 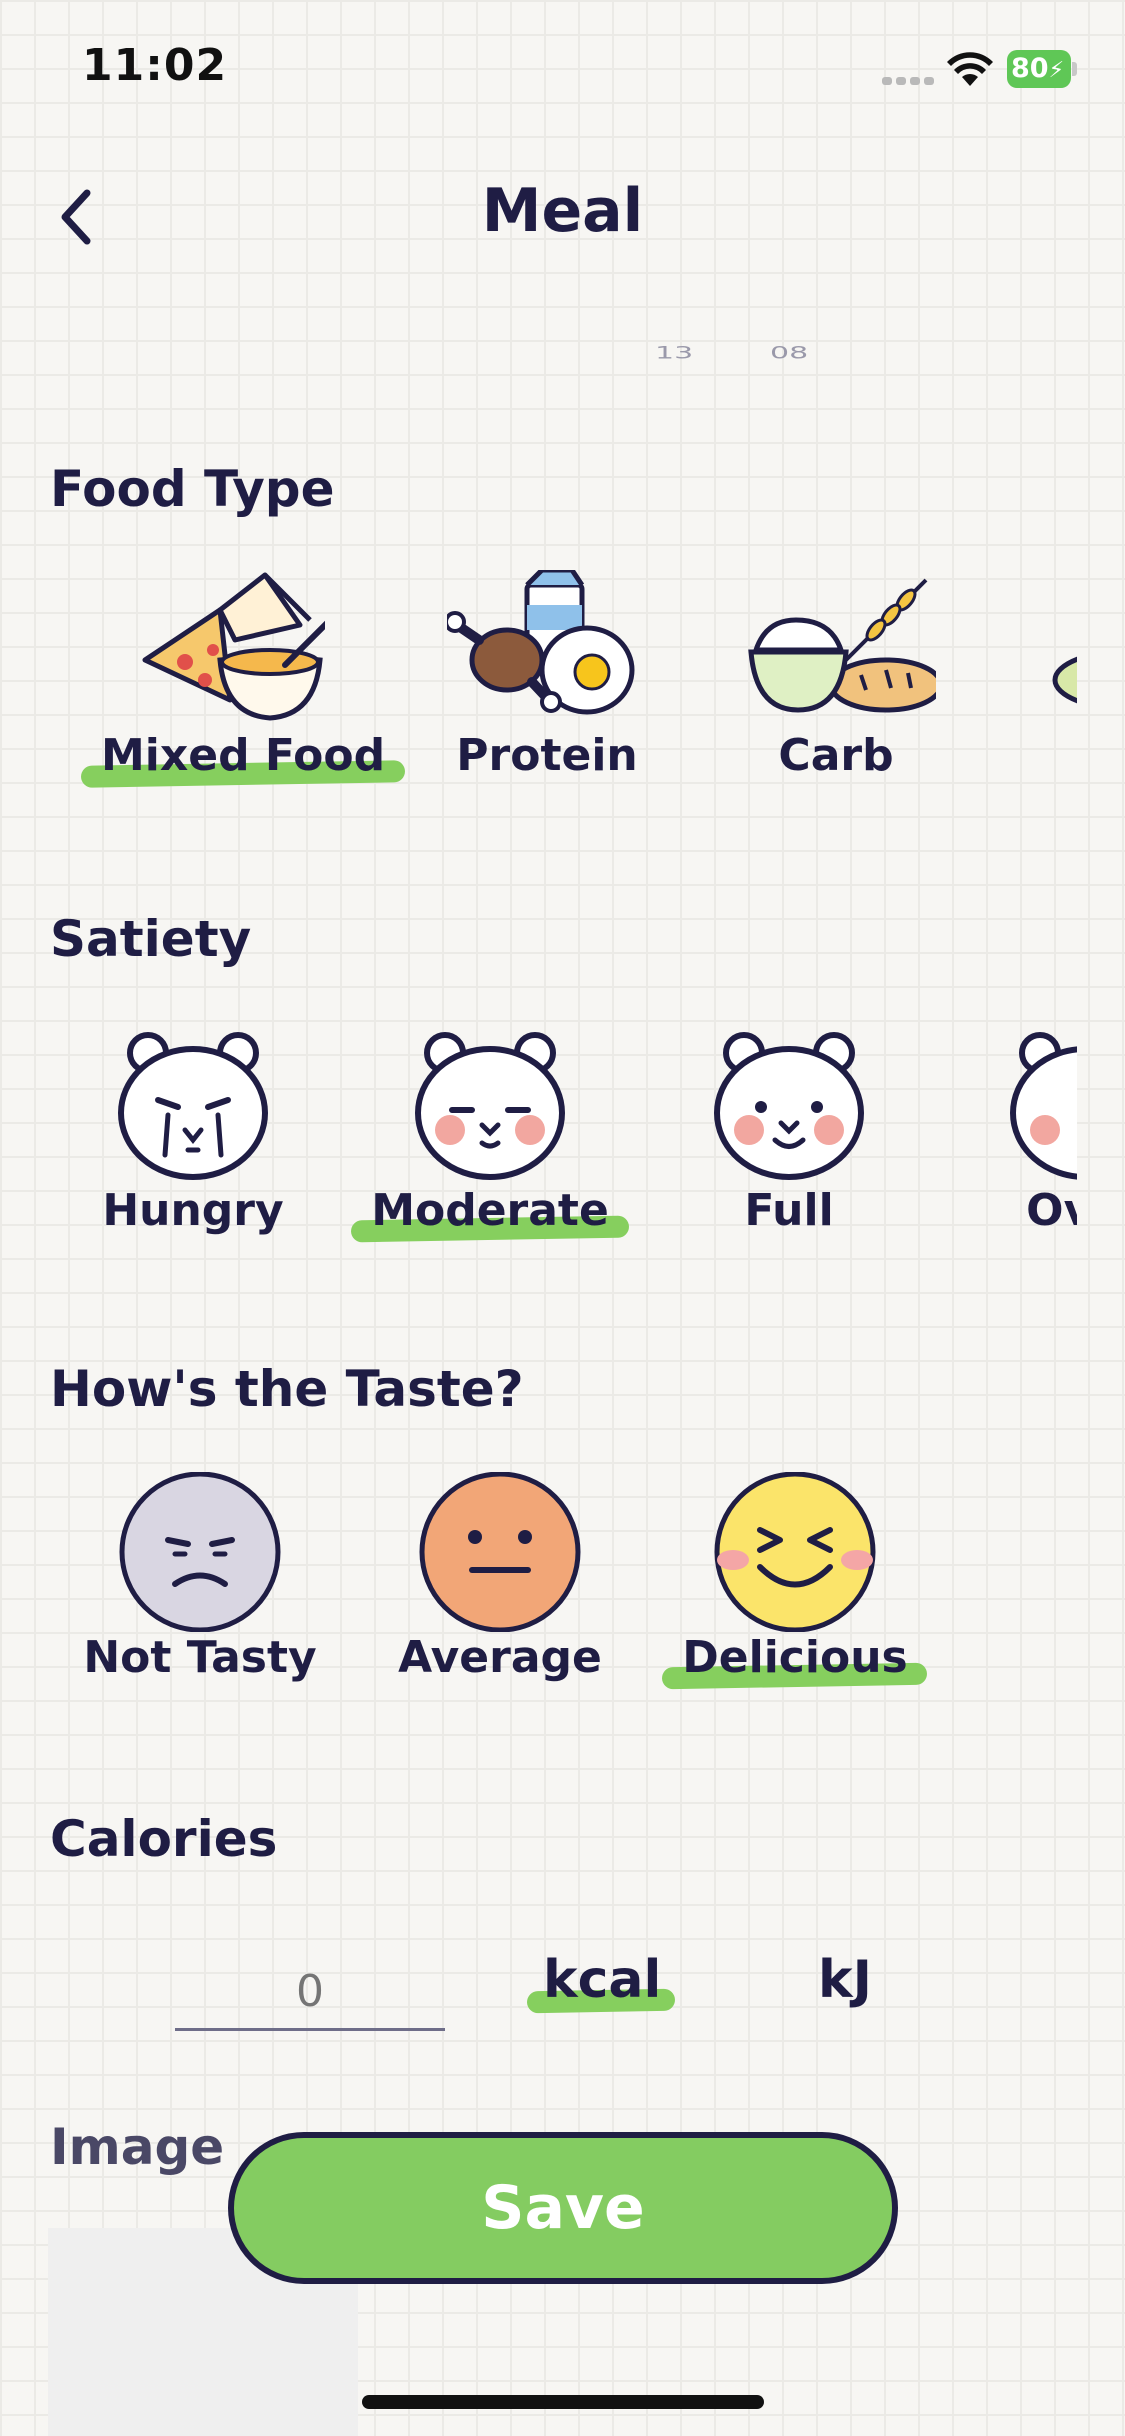 What do you see at coordinates (490, 1106) in the screenshot?
I see `moderate-bear-icon` at bounding box center [490, 1106].